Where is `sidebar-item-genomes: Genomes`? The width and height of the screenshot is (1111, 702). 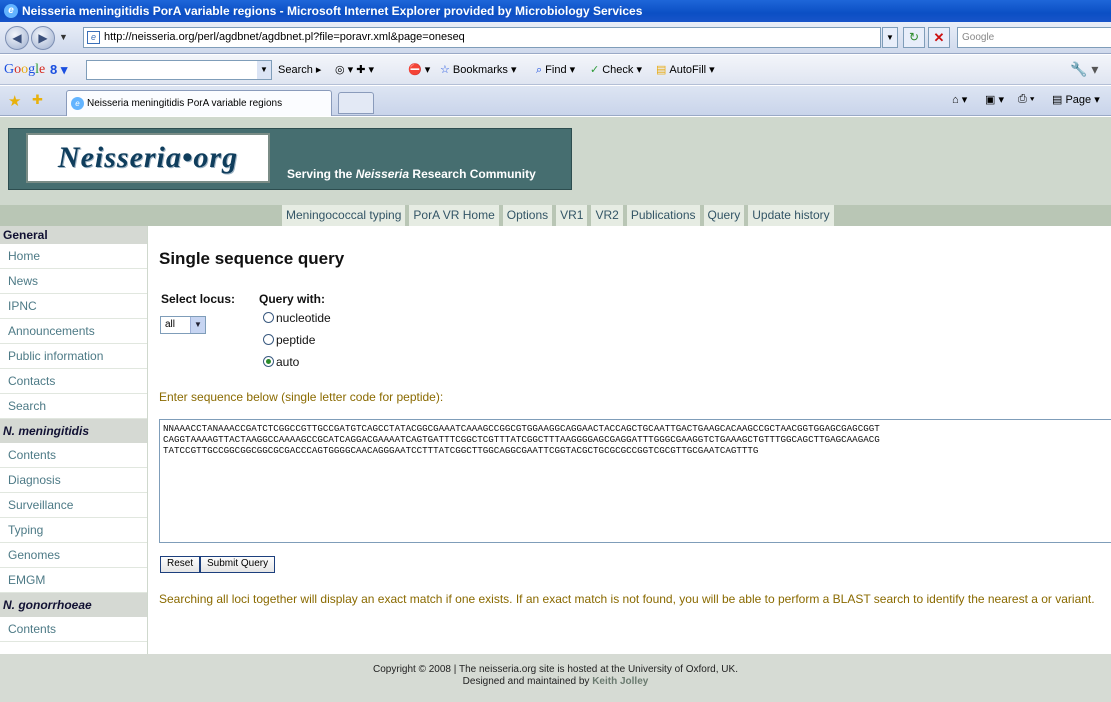
sidebar-item-genomes: Genomes is located at coordinates (73, 555).